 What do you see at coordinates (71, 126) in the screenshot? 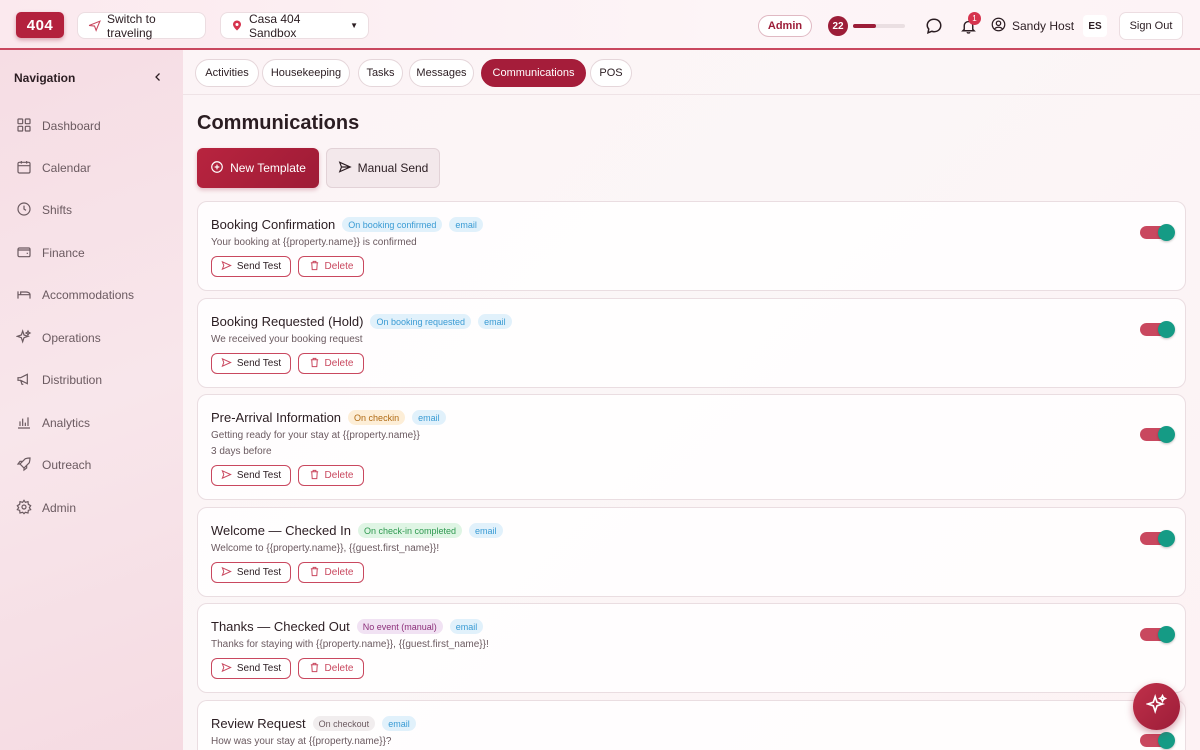
I see `sidebar-item-label: Dashboard` at bounding box center [71, 126].